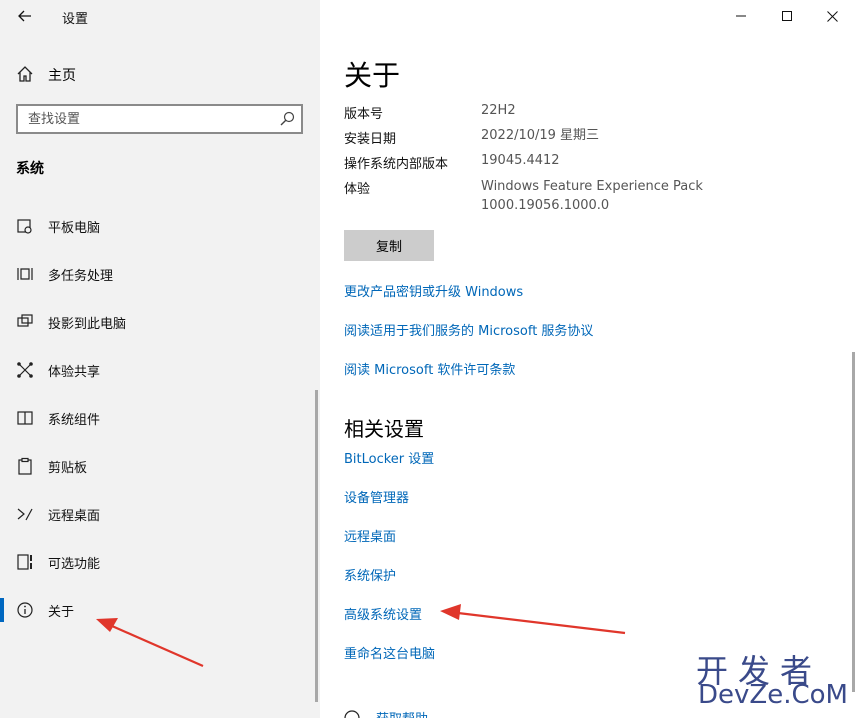 The width and height of the screenshot is (855, 718). Describe the element at coordinates (370, 574) in the screenshot. I see `system-protection-link: 系统保护` at that location.